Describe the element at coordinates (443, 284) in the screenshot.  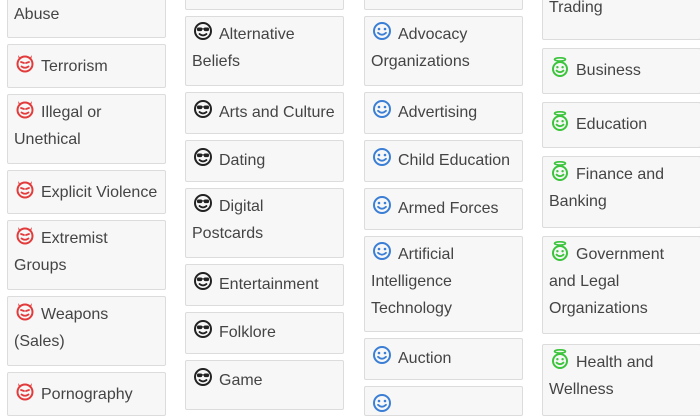
I see `category-tile-artificial-intelligence-technology: Artificial Intelligence Technology` at that location.